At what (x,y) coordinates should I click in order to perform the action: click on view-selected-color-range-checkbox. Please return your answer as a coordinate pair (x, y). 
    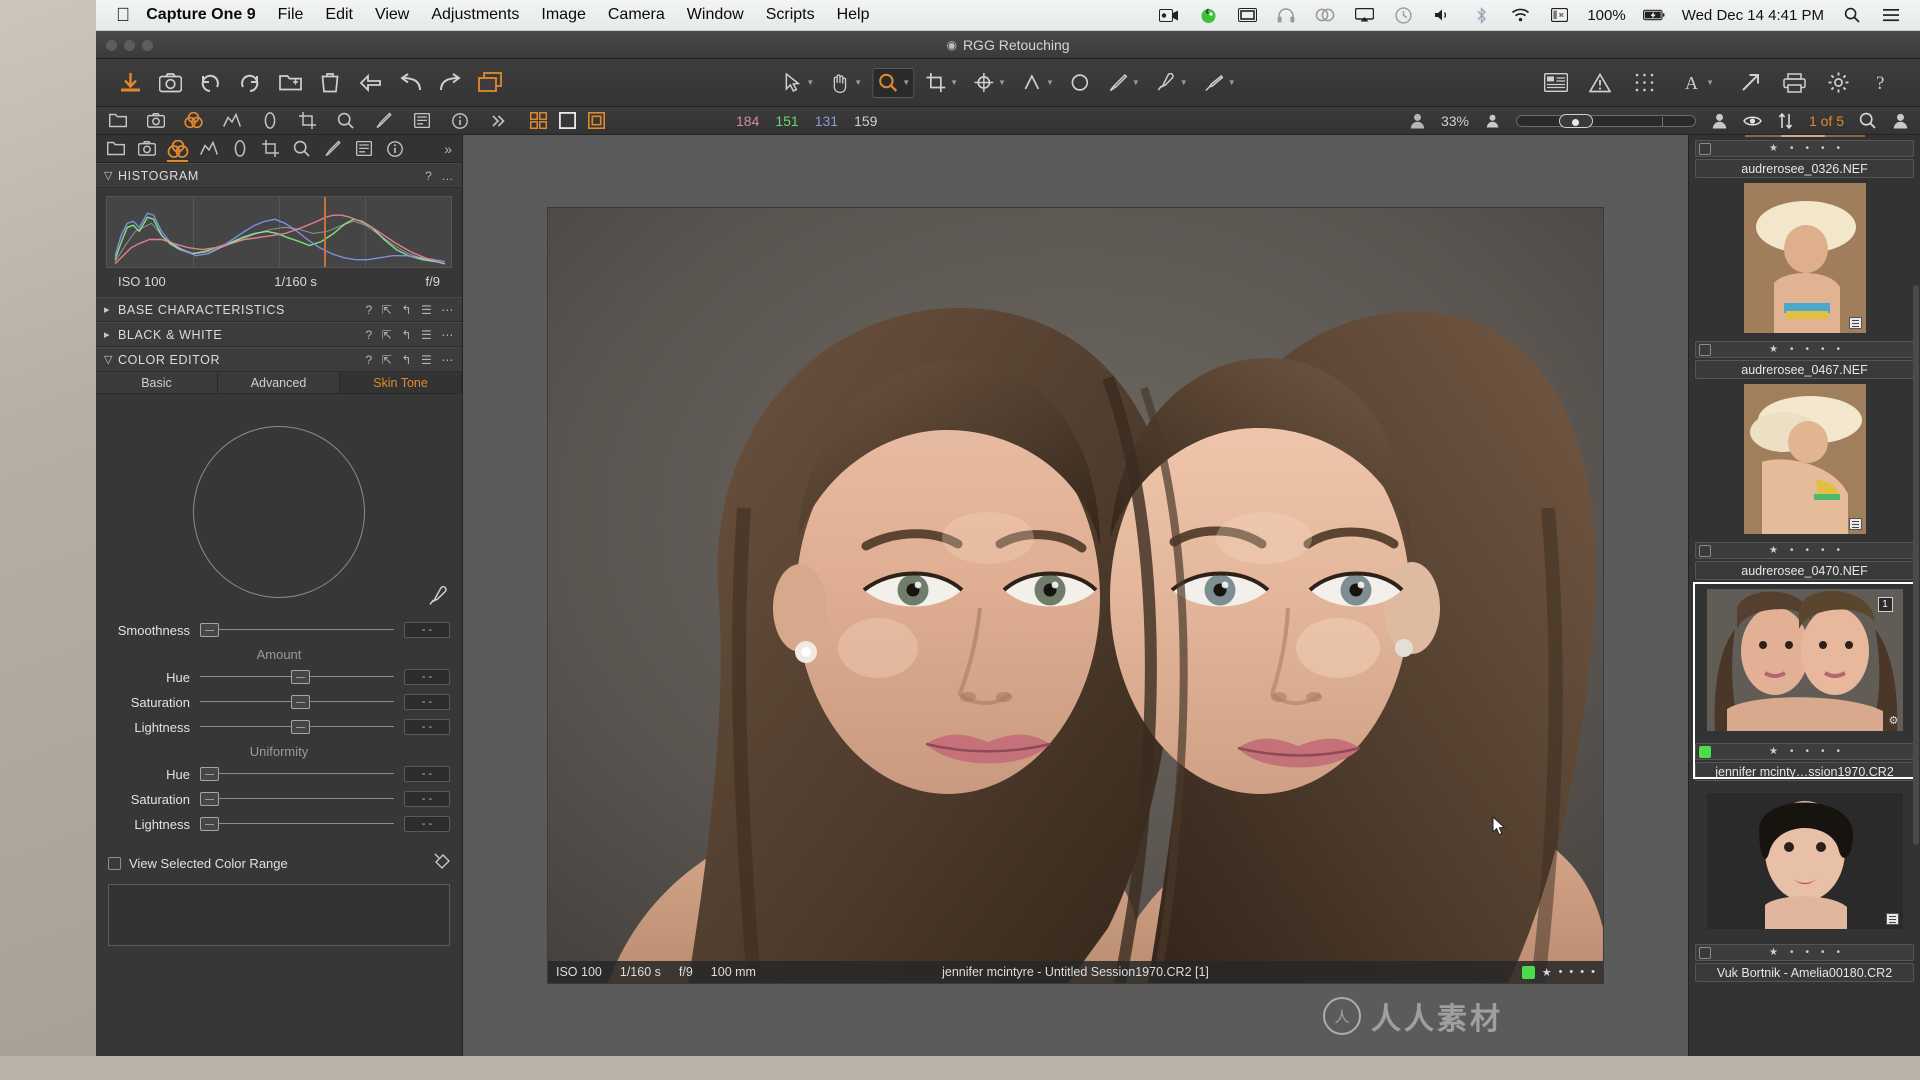
    Looking at the image, I should click on (114, 863).